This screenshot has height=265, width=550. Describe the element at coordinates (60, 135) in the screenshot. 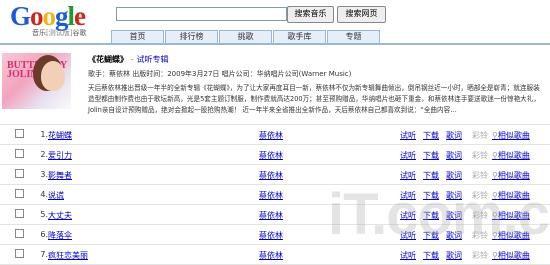

I see `song-title-link: 花蝴蝶` at that location.